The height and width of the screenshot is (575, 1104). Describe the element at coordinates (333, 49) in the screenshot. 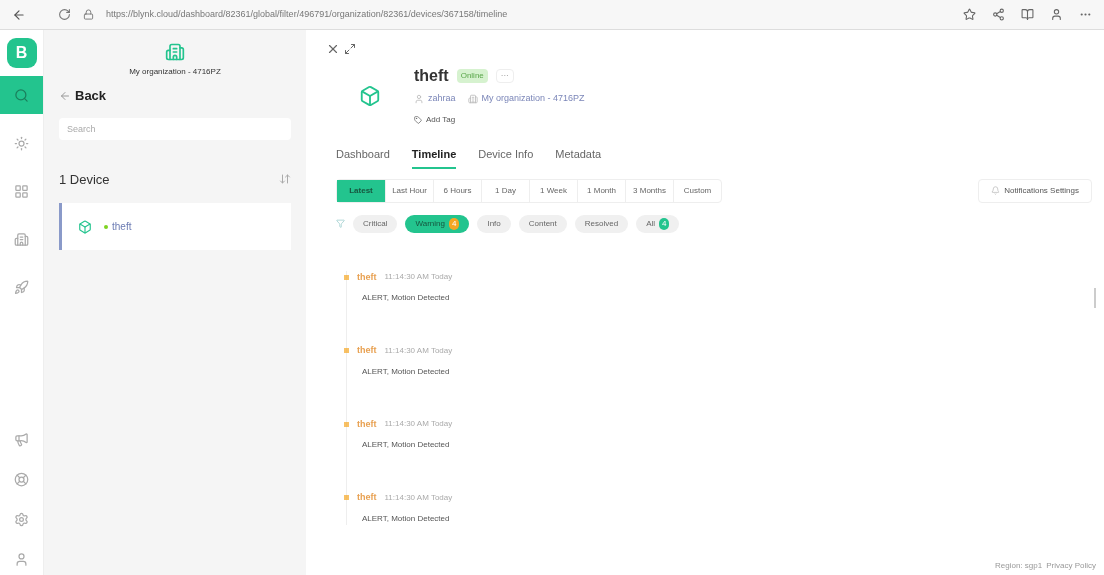

I see `close-icon` at that location.